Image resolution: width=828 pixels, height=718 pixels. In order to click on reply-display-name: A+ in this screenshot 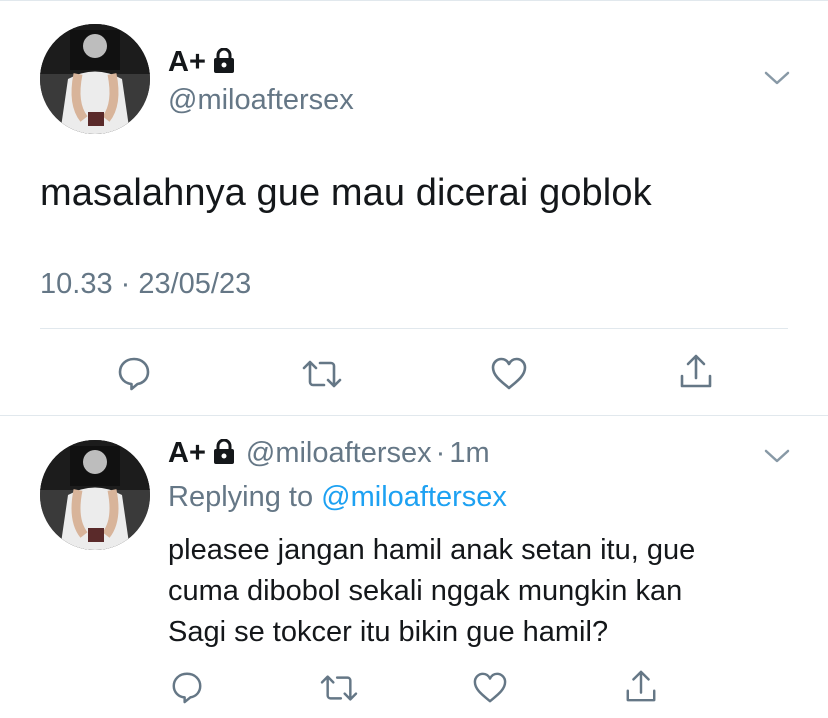, I will do `click(187, 453)`.